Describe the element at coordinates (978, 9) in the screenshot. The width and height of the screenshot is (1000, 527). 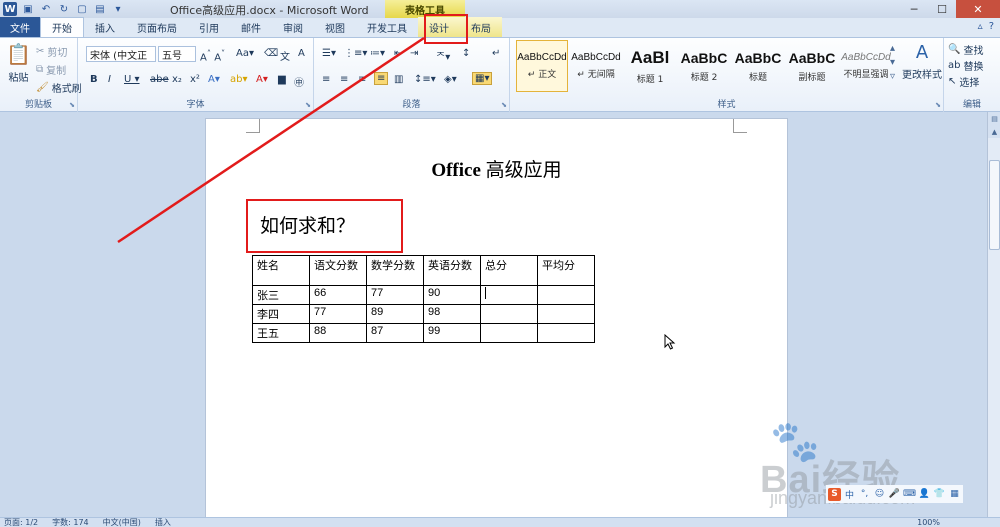
I see `close-icon: ✕` at that location.